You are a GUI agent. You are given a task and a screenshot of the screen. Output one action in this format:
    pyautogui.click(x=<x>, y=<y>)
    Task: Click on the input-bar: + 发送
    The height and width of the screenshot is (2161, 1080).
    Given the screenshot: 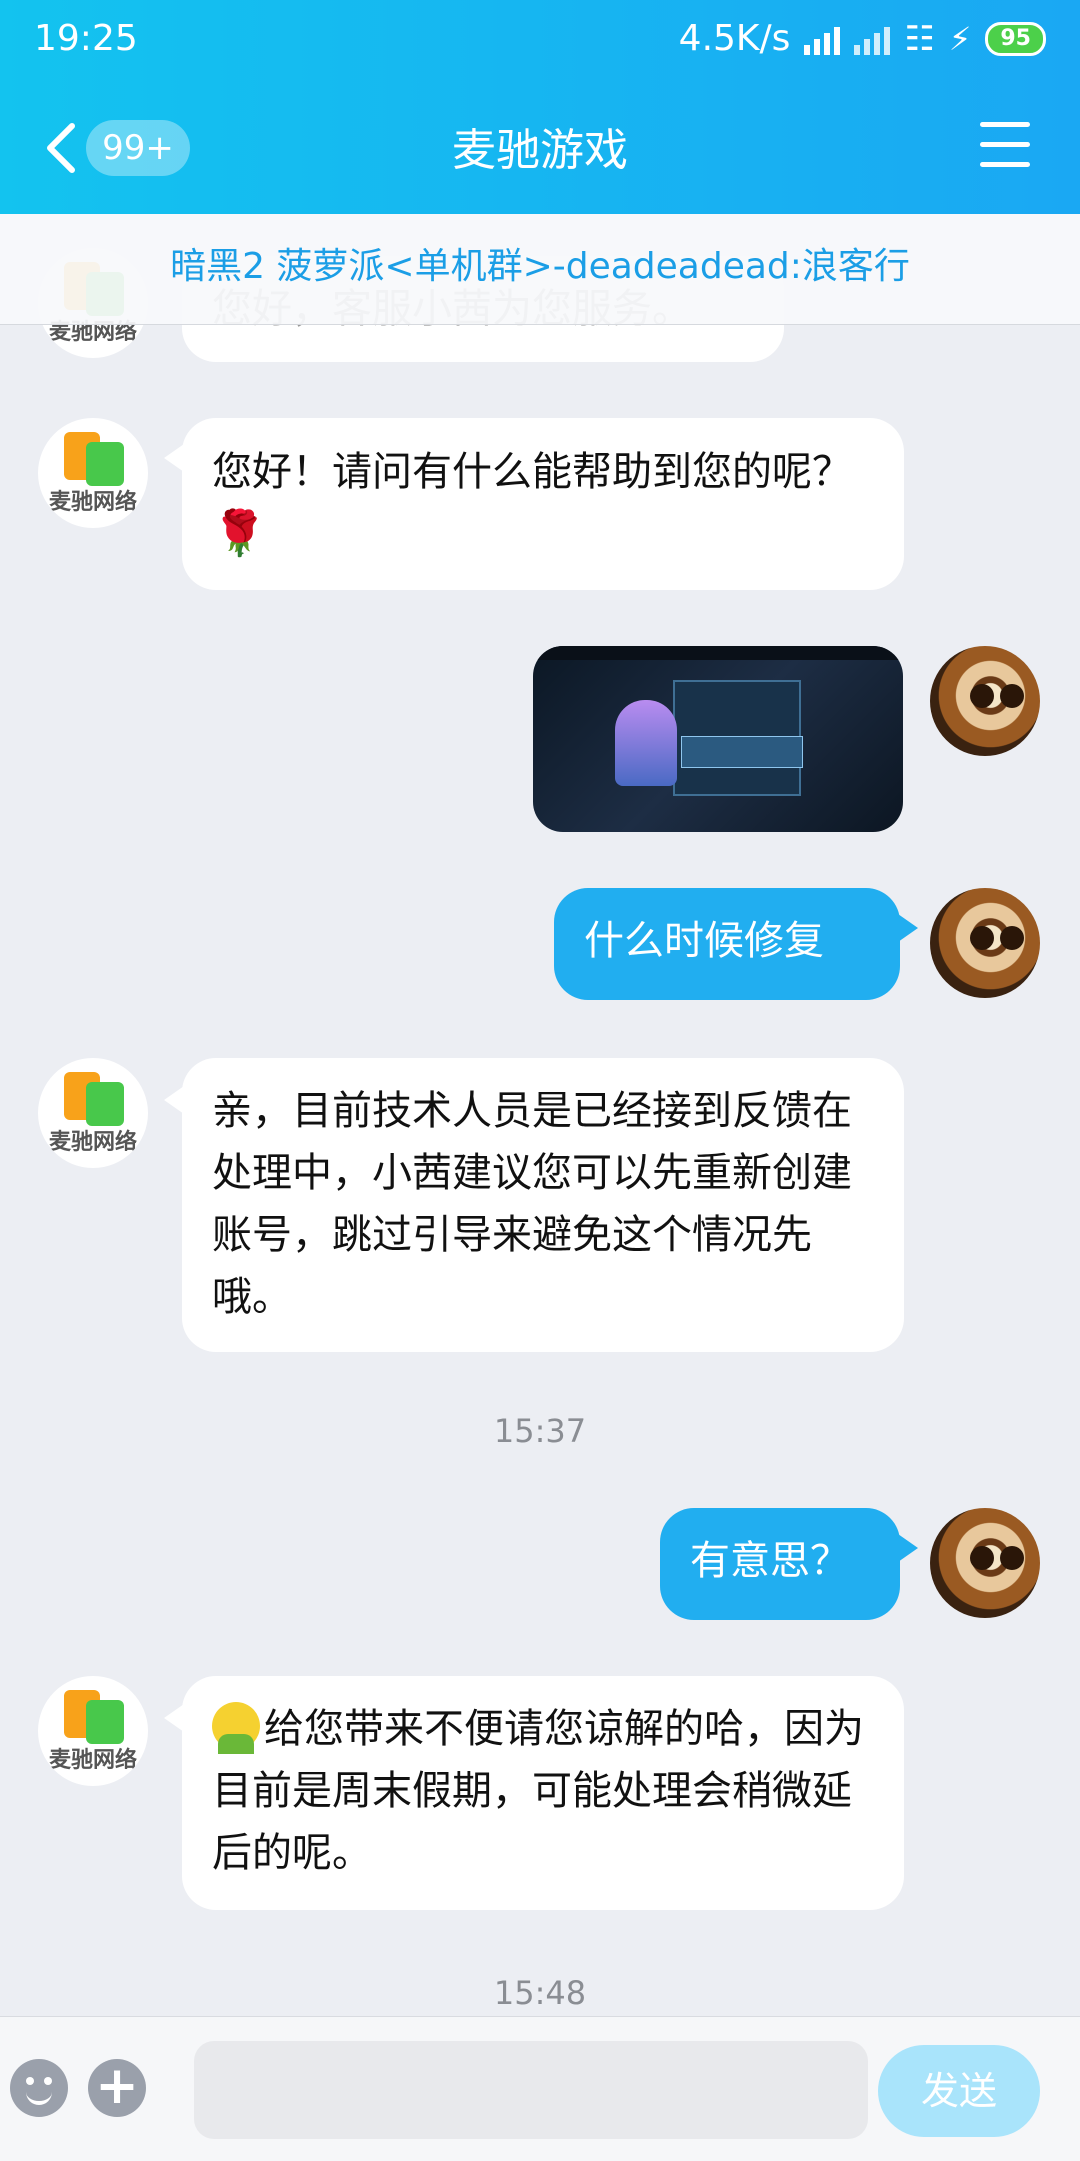 What is the action you would take?
    pyautogui.click(x=540, y=2088)
    